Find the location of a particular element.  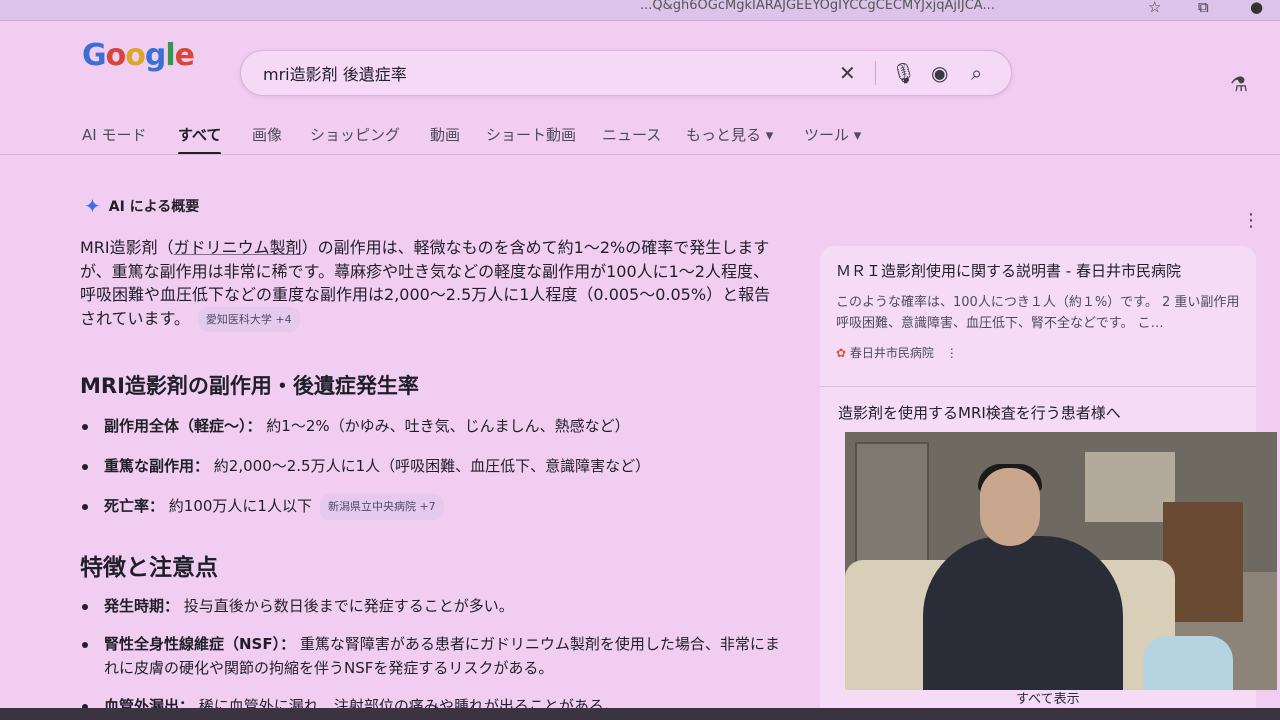

source-chip: 新潟県立中央病院 +7 is located at coordinates (381, 507).